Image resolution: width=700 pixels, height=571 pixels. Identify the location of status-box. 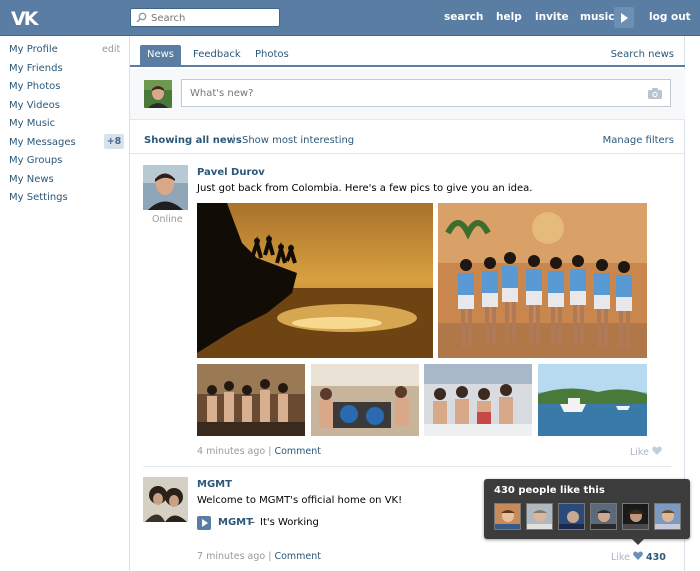
(426, 93).